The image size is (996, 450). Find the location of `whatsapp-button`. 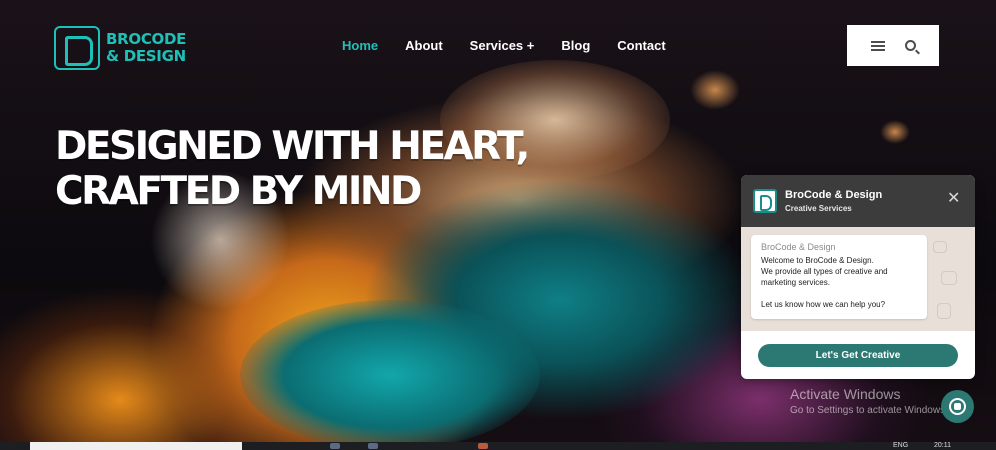

whatsapp-button is located at coordinates (957, 406).